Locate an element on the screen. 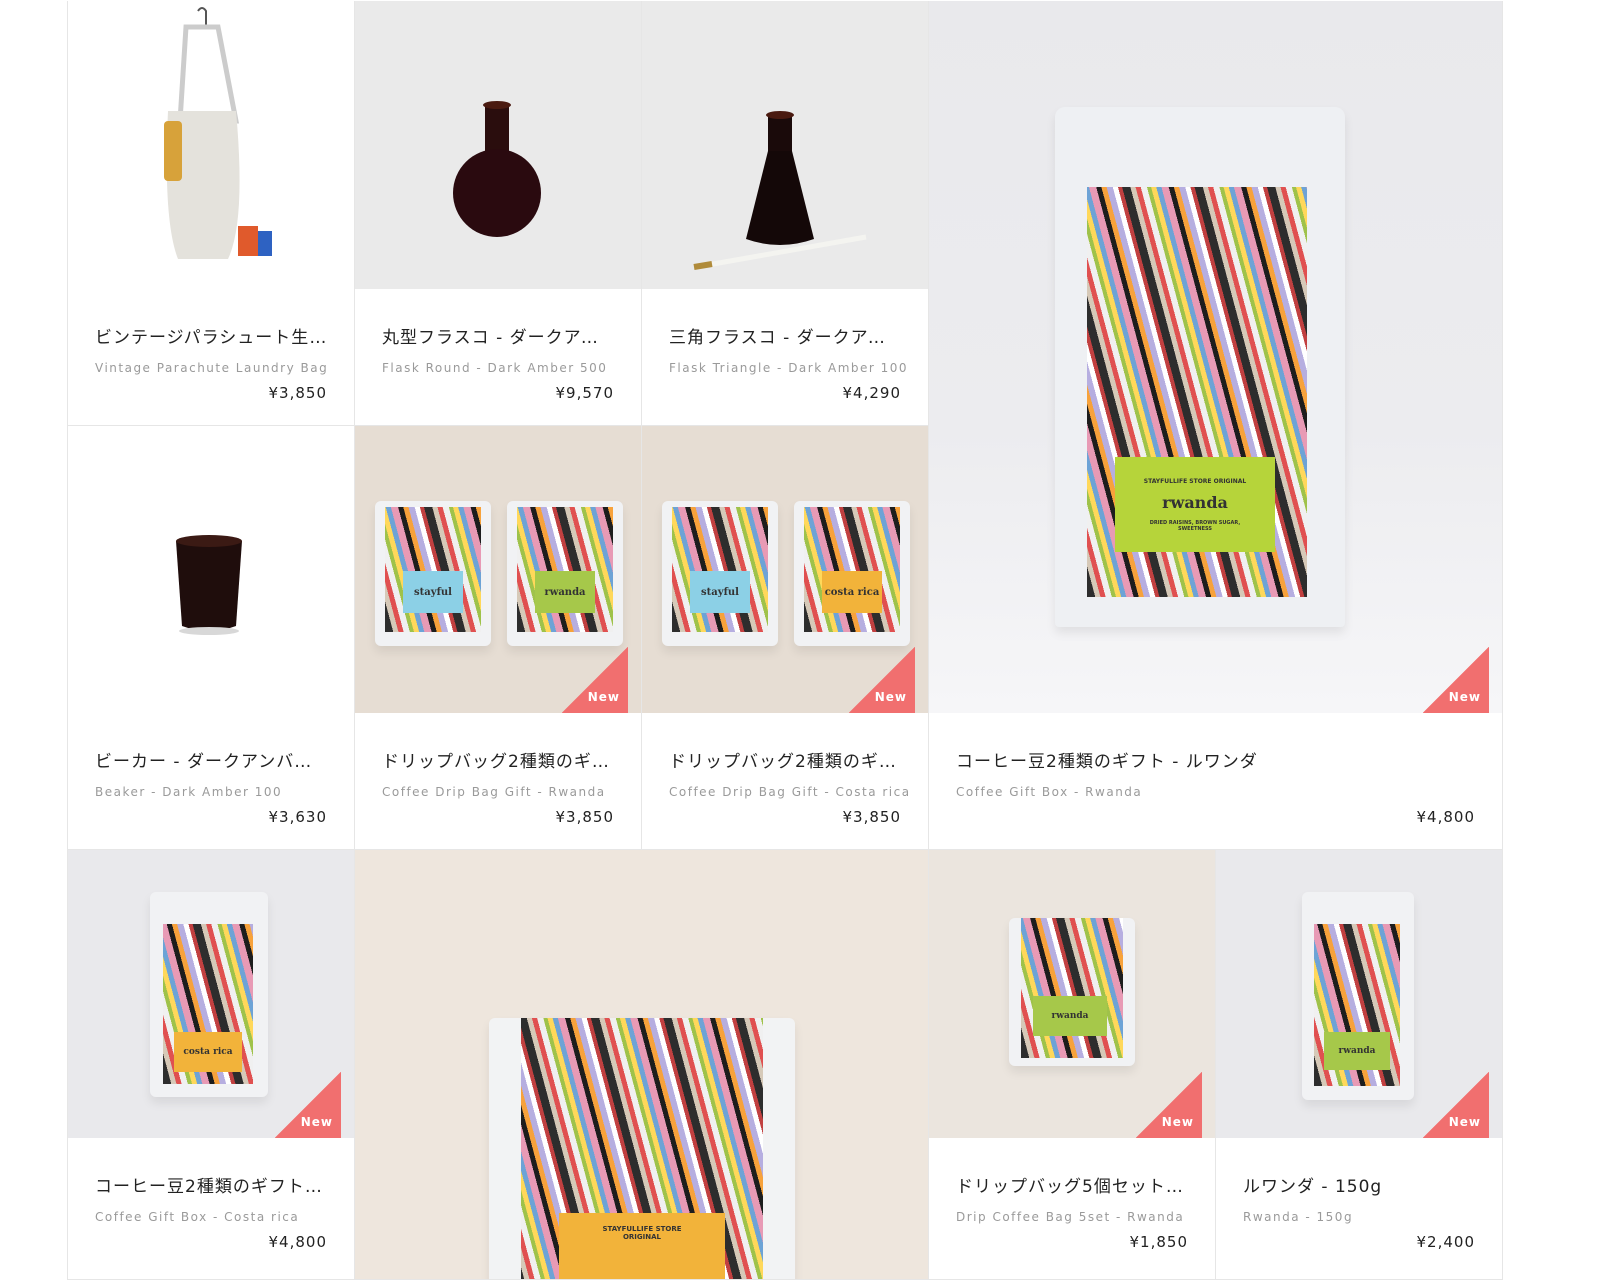 This screenshot has width=1600, height=1280. product-card: STAYFULLIFE STORE ORIGINAL is located at coordinates (642, 1065).